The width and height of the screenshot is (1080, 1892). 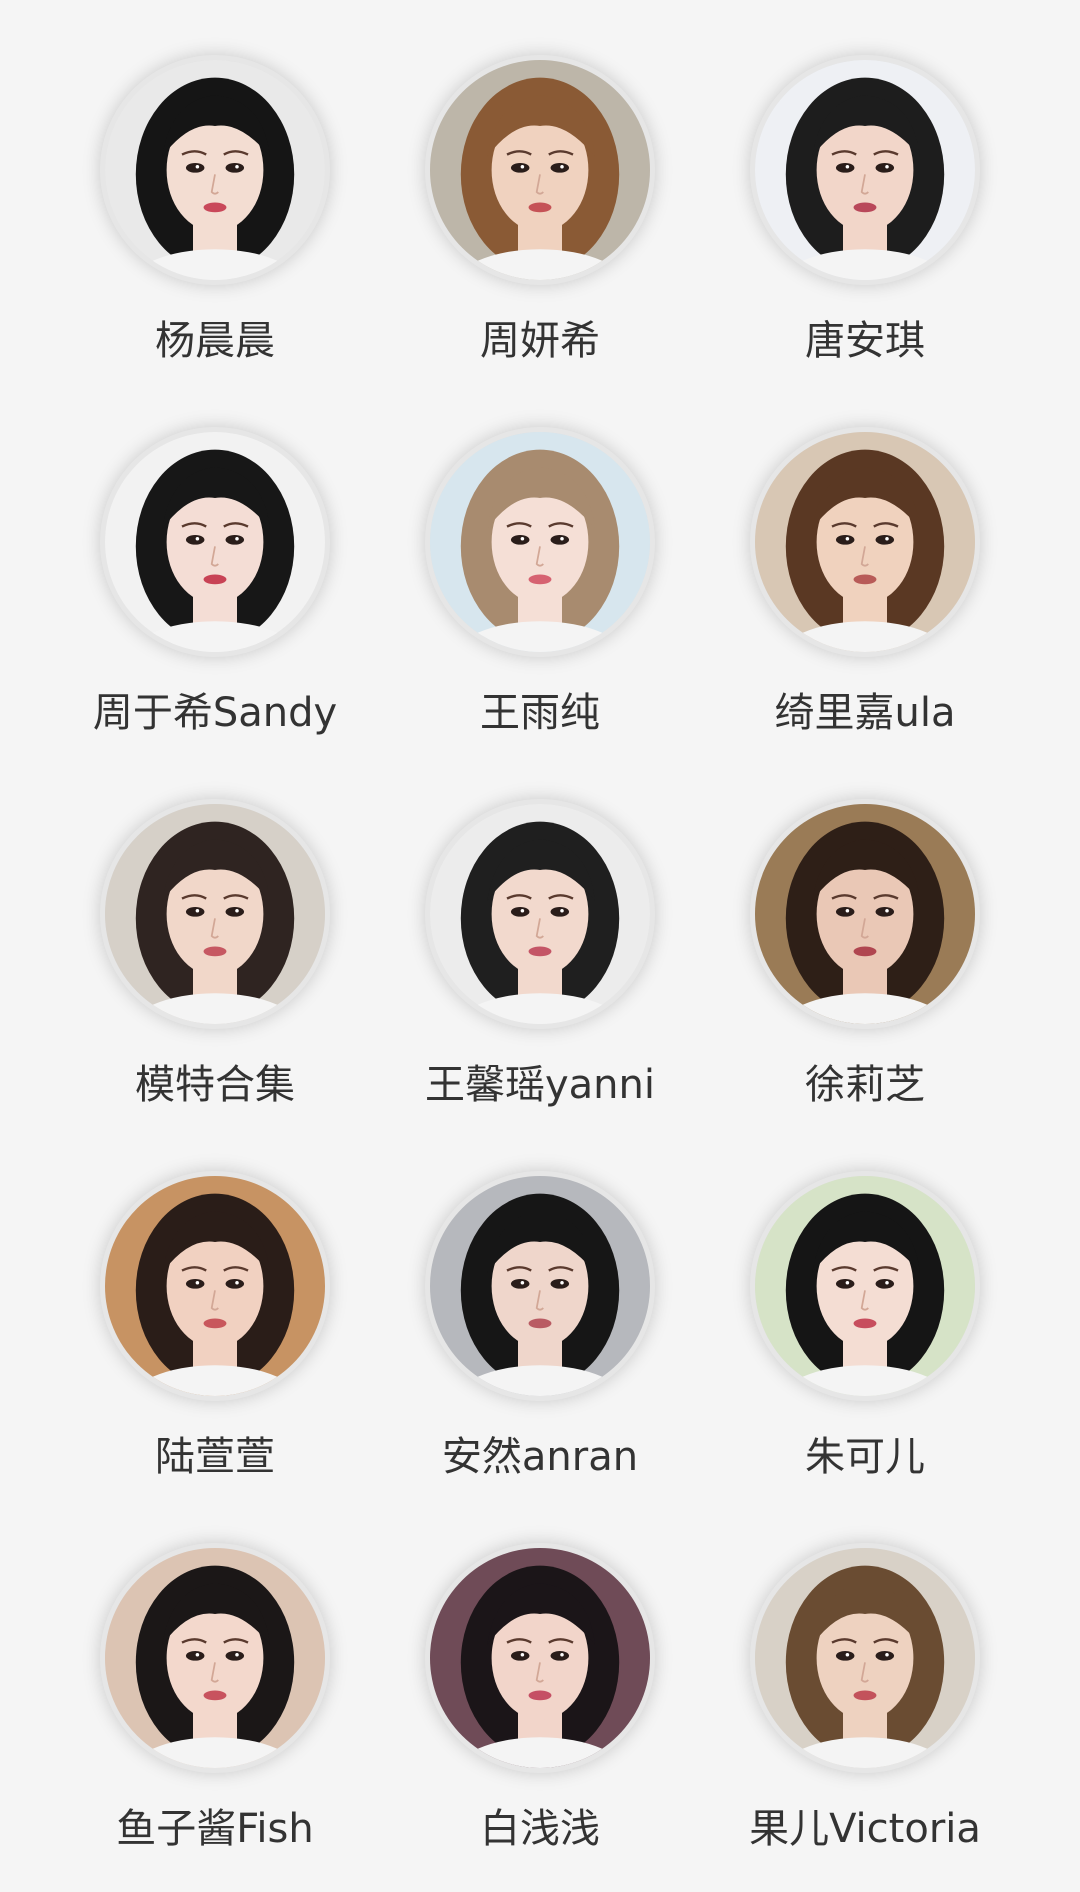 I want to click on profile-name: 王馨瑶yanni, so click(x=540, y=1085).